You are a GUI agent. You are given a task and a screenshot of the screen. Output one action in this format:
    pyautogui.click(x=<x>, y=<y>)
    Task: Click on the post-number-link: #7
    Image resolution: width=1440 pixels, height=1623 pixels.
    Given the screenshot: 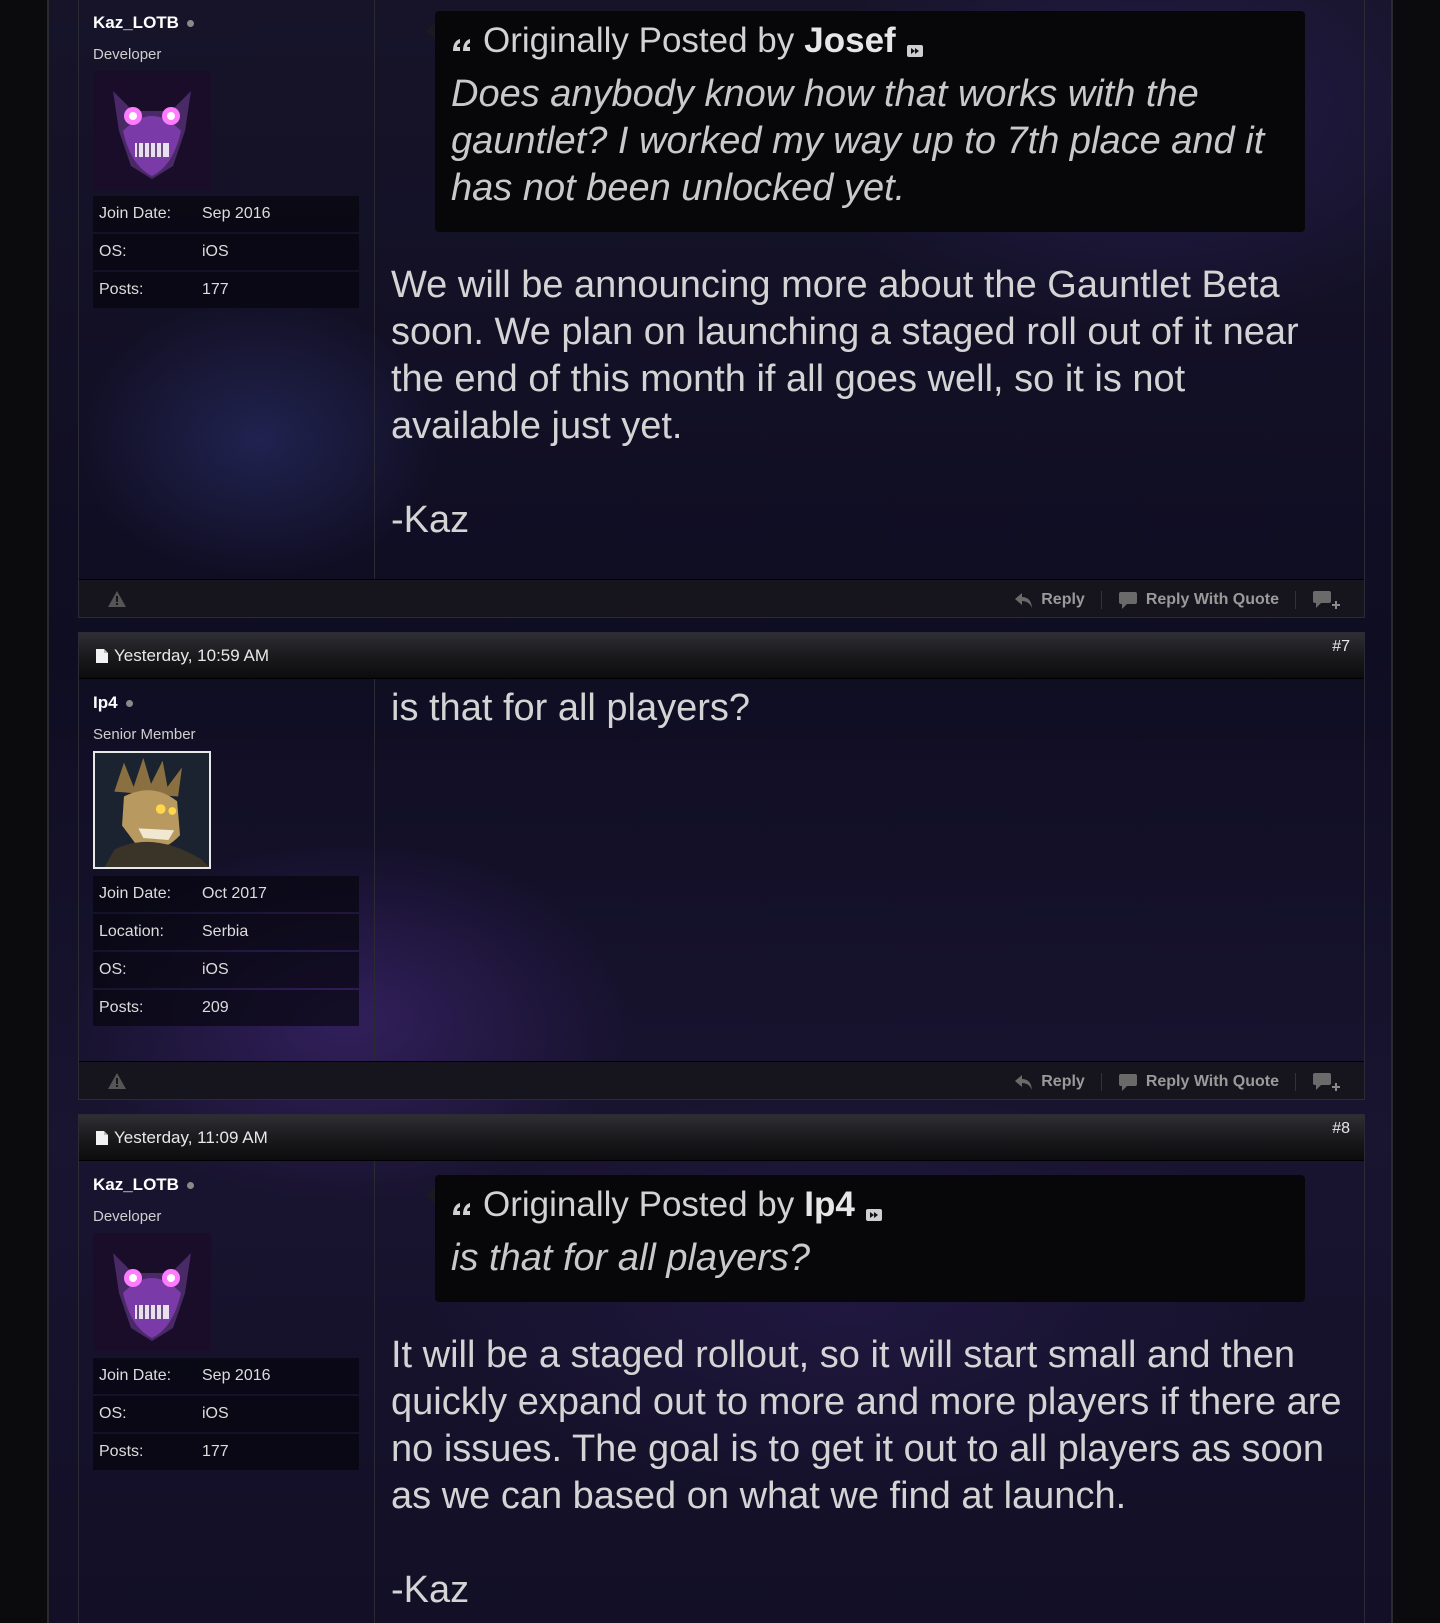 What is the action you would take?
    pyautogui.click(x=1341, y=647)
    